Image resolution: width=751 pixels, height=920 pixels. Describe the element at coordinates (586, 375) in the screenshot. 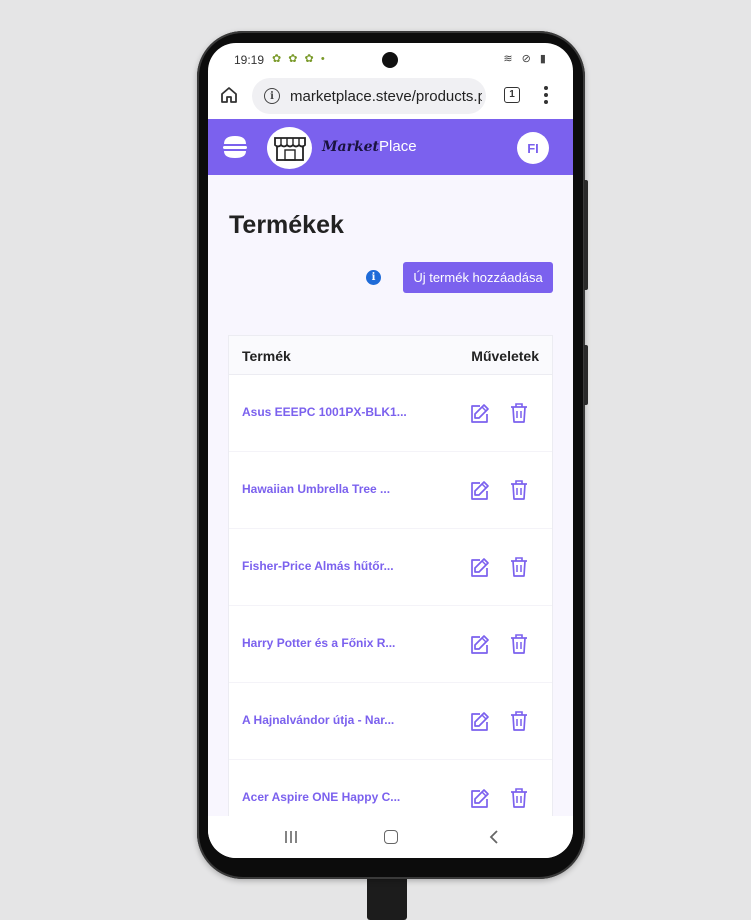

I see `power-button` at that location.